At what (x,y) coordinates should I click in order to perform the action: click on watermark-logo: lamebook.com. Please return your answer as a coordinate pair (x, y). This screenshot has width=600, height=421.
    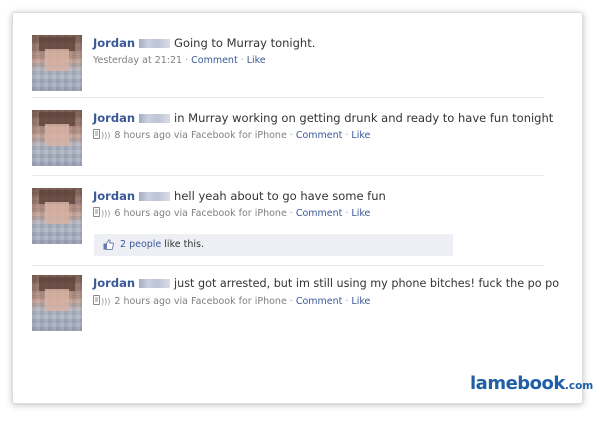
    Looking at the image, I should click on (531, 383).